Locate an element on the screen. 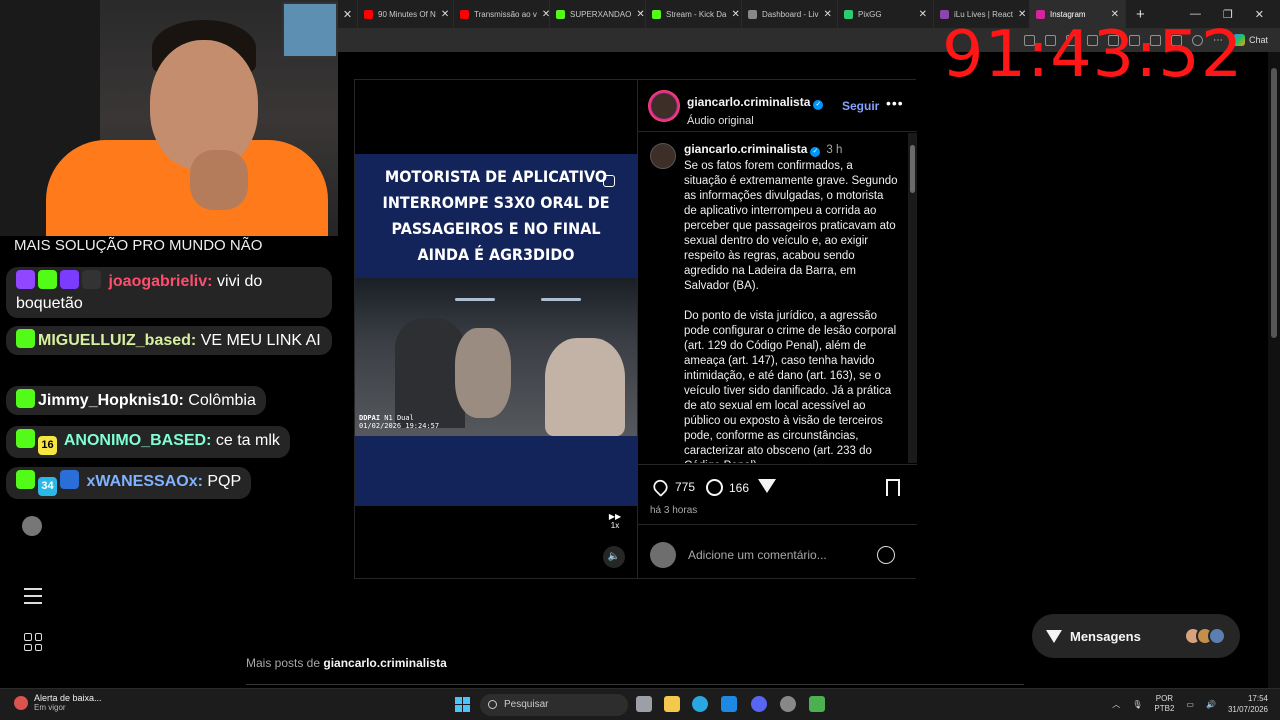 The width and height of the screenshot is (1280, 720). chat-message: 34 xWANESSAOx: PQP is located at coordinates (129, 483).